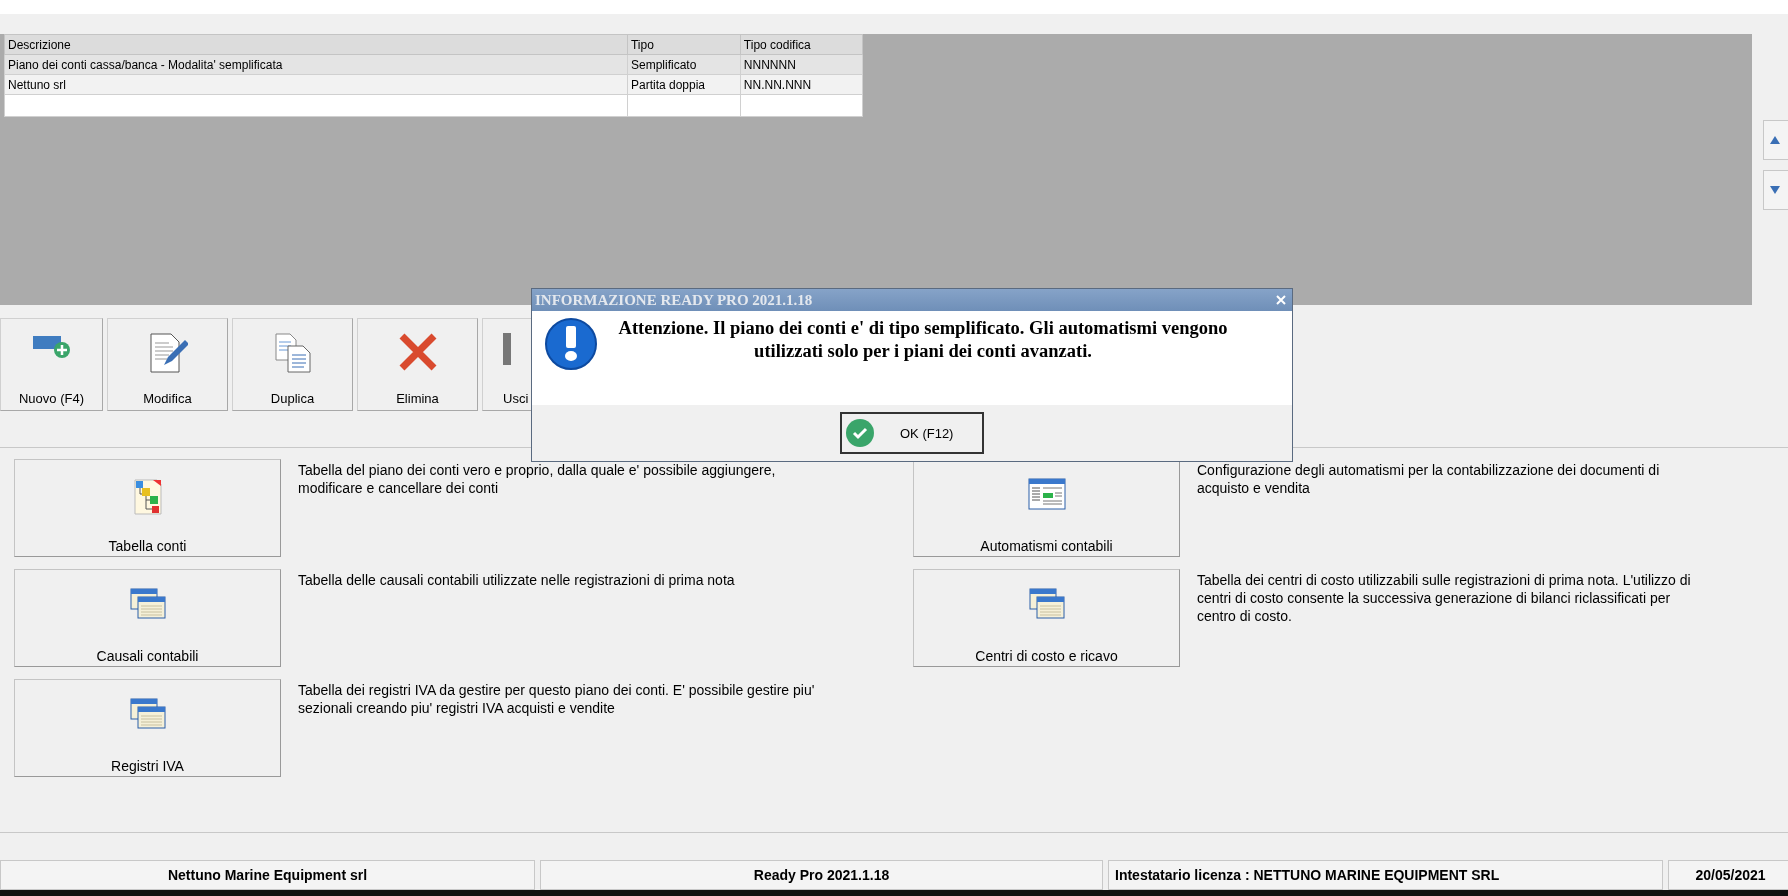  I want to click on status-field: Intestatario licenza : NETTUNO MARINE EQUIPMENT SRL, so click(1385, 875).